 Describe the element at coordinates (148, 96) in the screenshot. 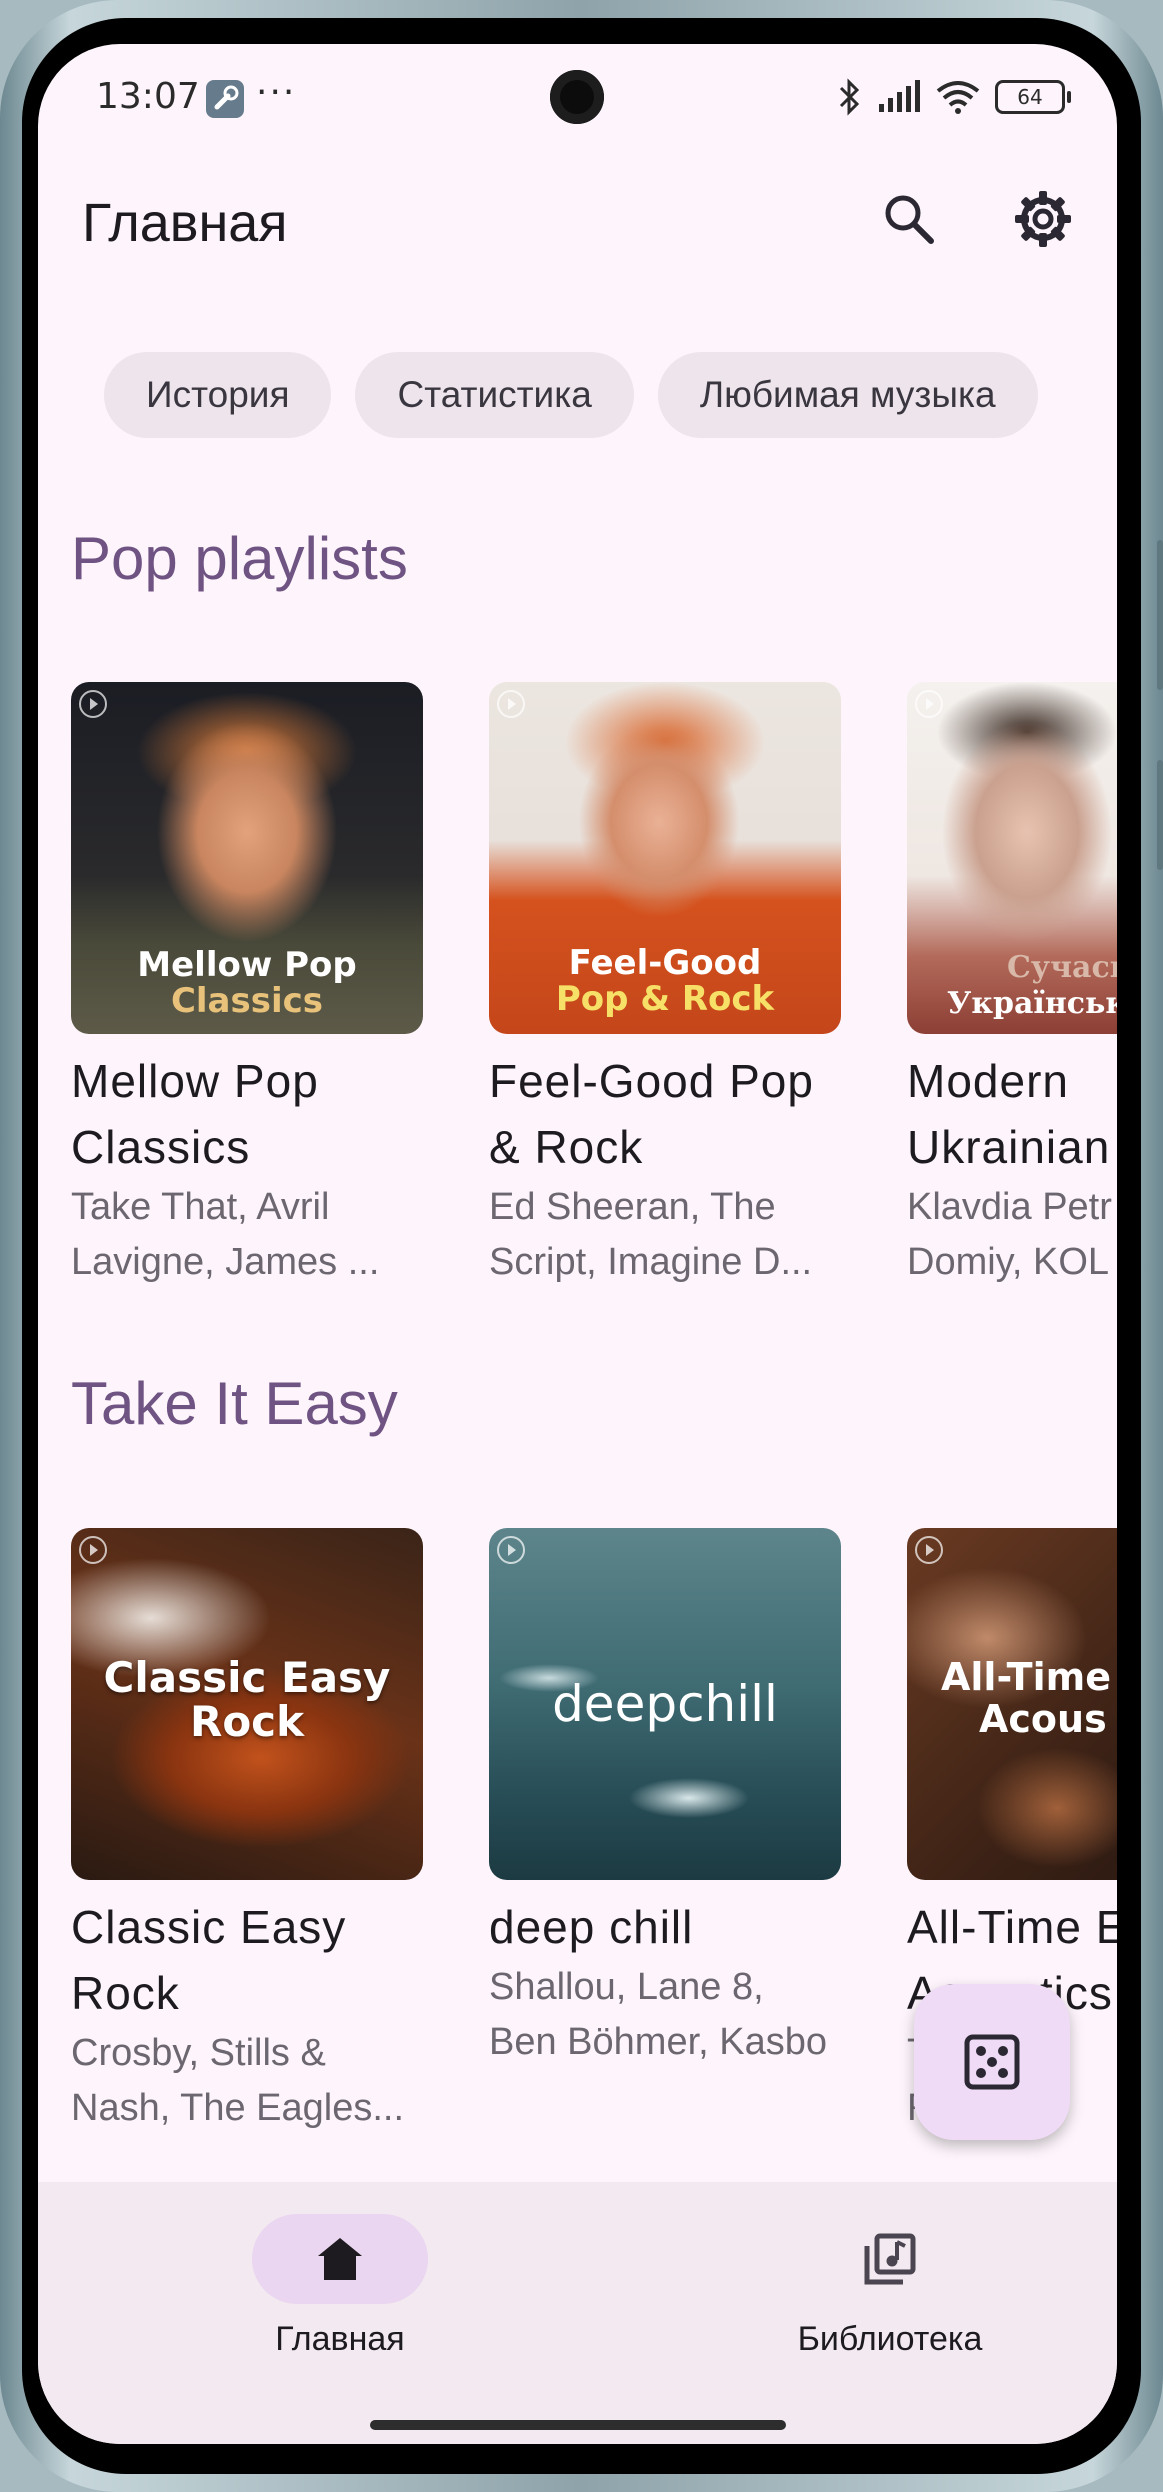

I see `status-time: 13:07` at that location.